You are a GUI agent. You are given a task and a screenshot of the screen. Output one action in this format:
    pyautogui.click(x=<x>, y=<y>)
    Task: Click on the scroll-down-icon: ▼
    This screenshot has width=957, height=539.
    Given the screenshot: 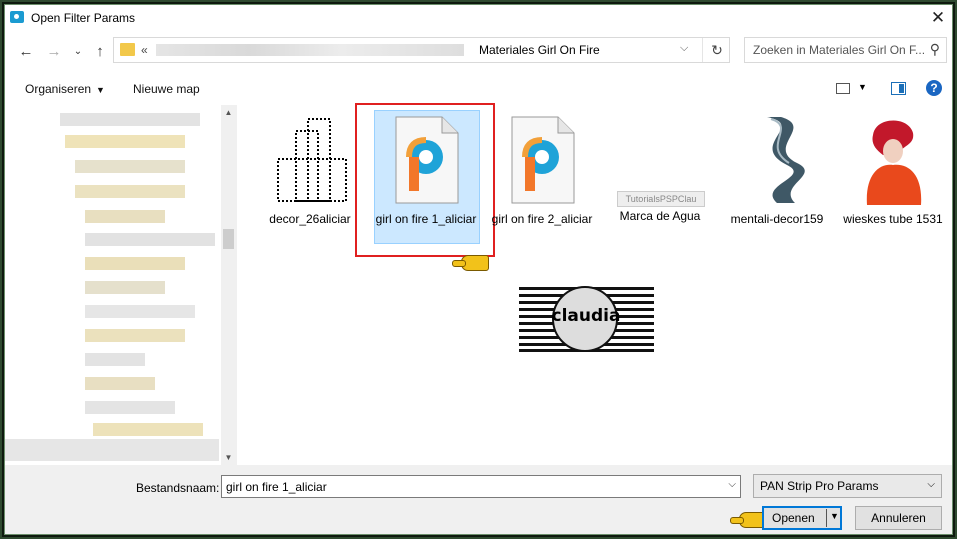 What is the action you would take?
    pyautogui.click(x=228, y=457)
    